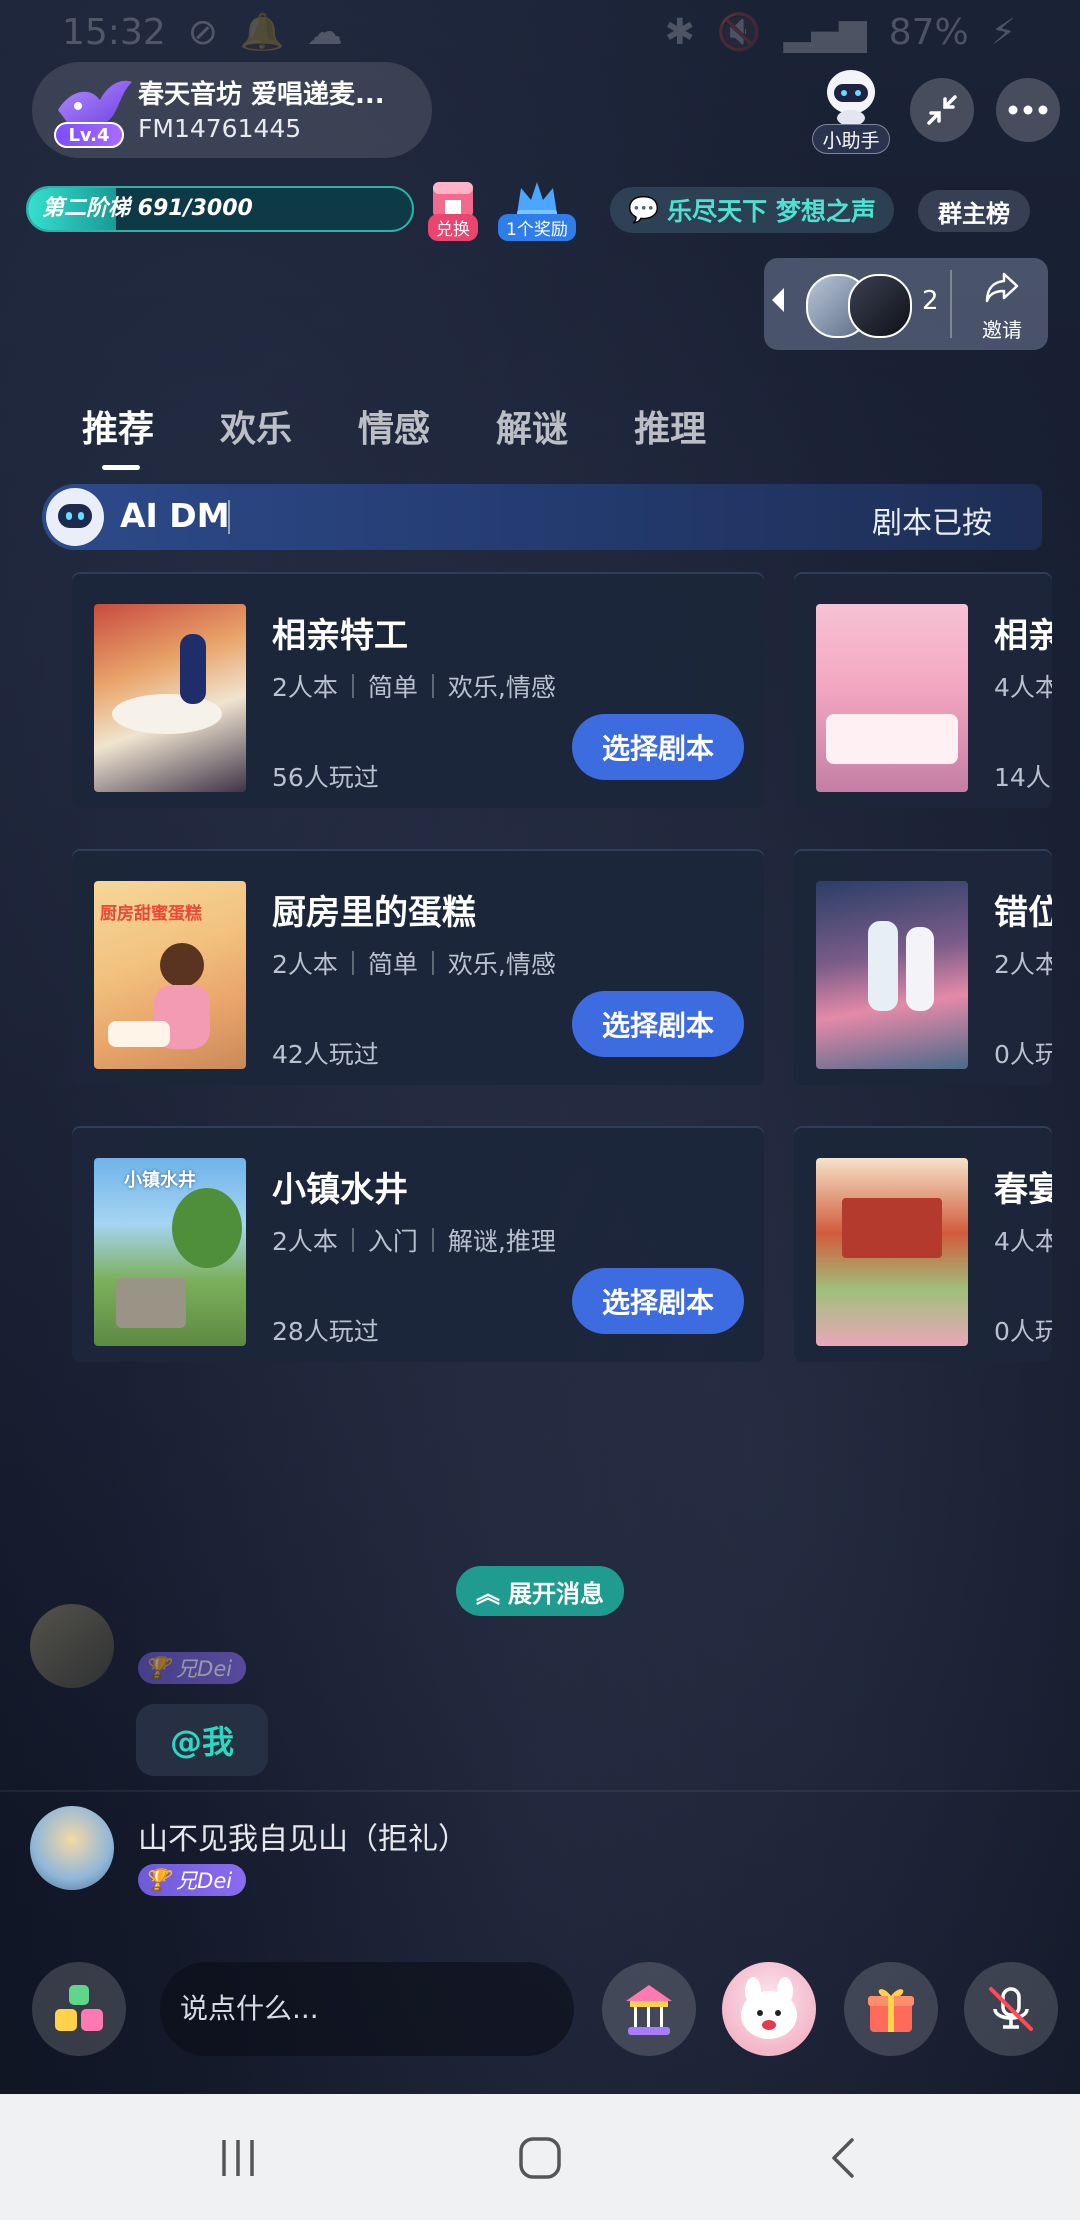  I want to click on expand-messages-label: 展开消息, so click(556, 1593).